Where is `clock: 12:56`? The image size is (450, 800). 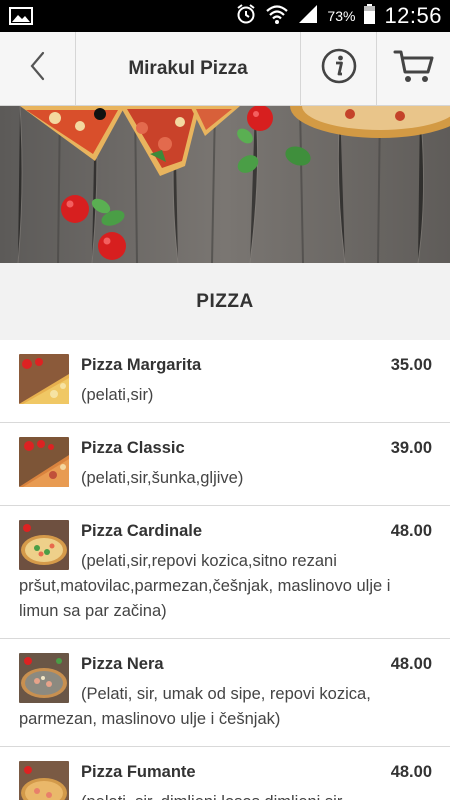 clock: 12:56 is located at coordinates (413, 15).